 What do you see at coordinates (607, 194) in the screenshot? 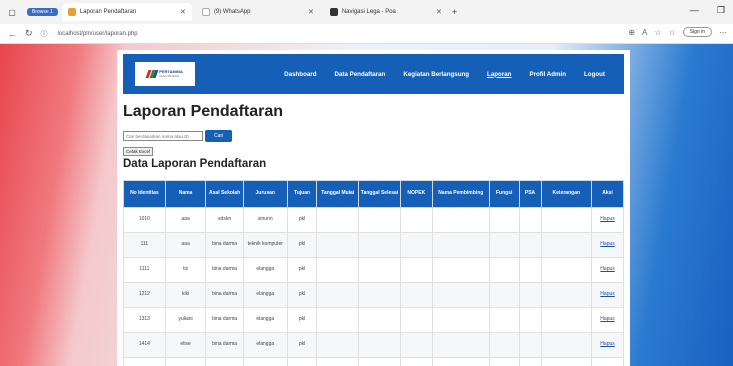
I see `col-header: Aksi` at bounding box center [607, 194].